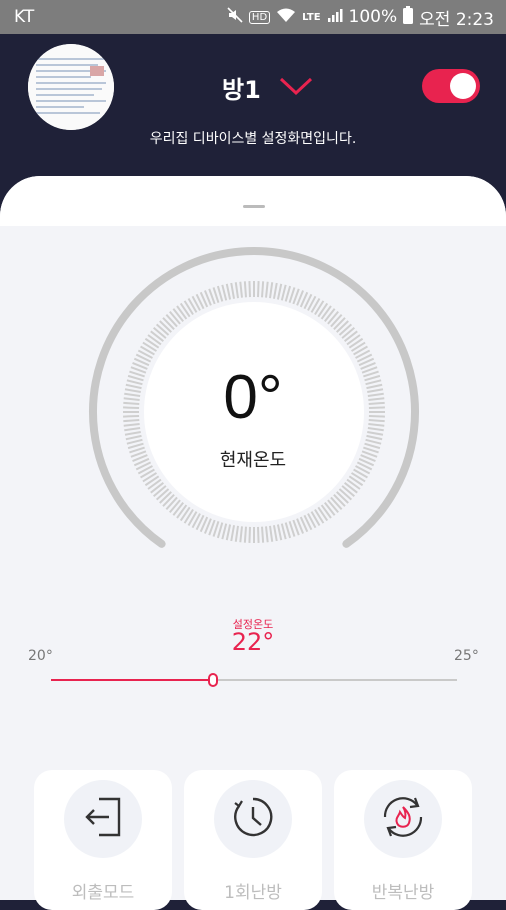  I want to click on status-icons: HD LTE 100% 오전 2:23, so click(360, 17).